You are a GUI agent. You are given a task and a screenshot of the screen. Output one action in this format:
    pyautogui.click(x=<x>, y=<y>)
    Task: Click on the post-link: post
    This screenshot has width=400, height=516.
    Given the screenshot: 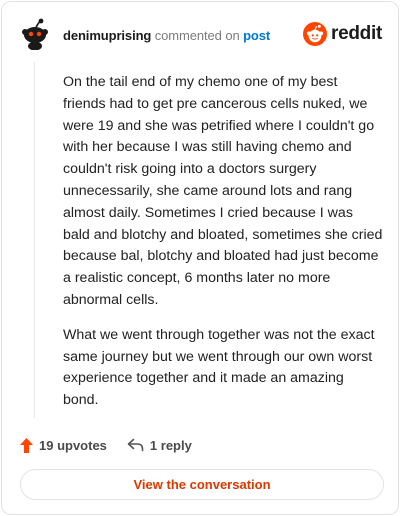 What is the action you would take?
    pyautogui.click(x=256, y=35)
    